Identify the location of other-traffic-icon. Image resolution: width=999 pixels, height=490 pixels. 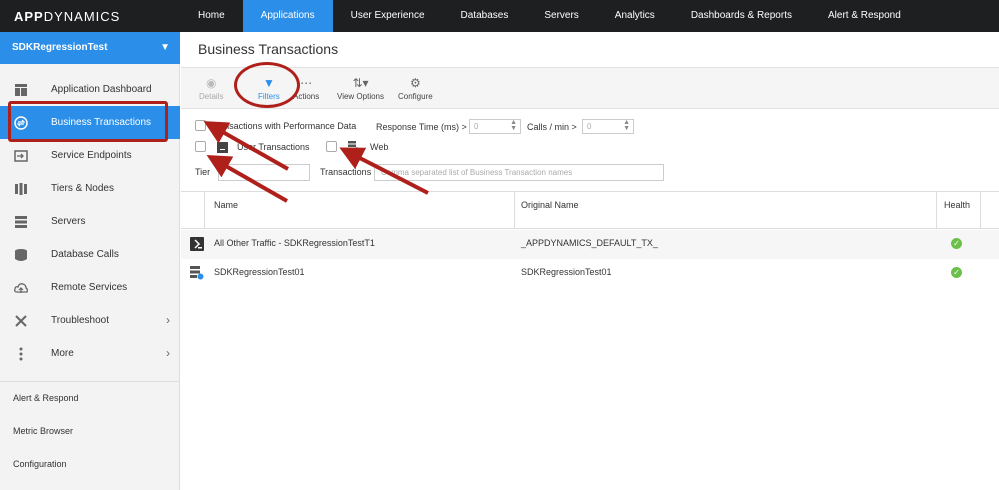
(197, 244).